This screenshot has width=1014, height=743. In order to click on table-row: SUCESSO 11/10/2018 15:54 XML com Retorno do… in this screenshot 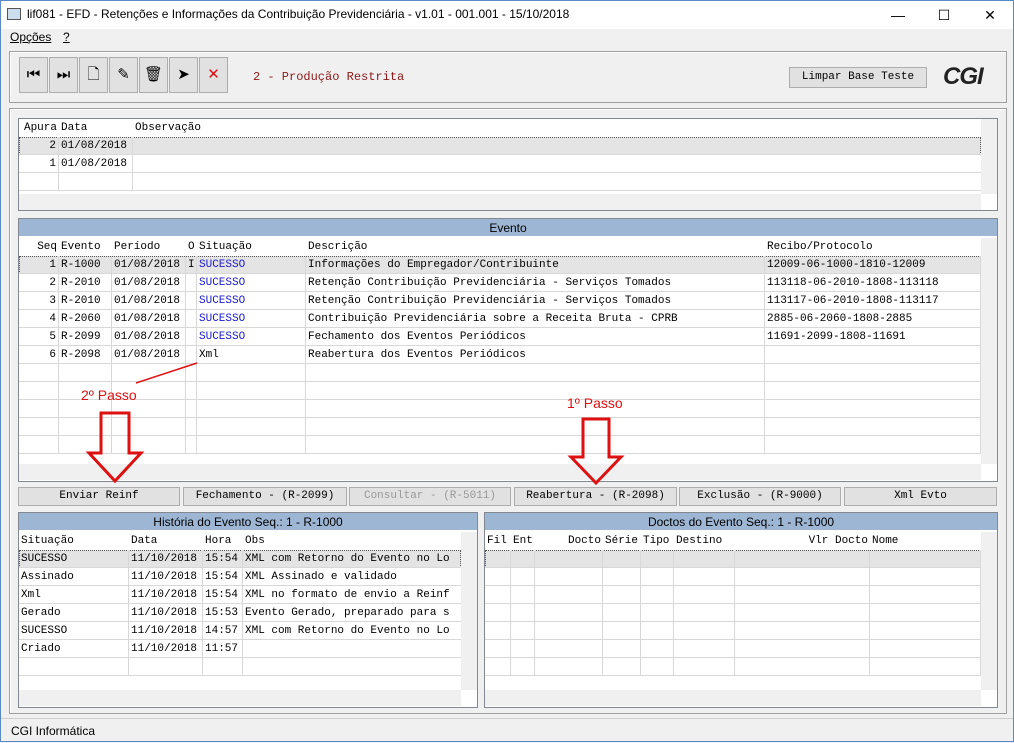, I will do `click(240, 559)`.